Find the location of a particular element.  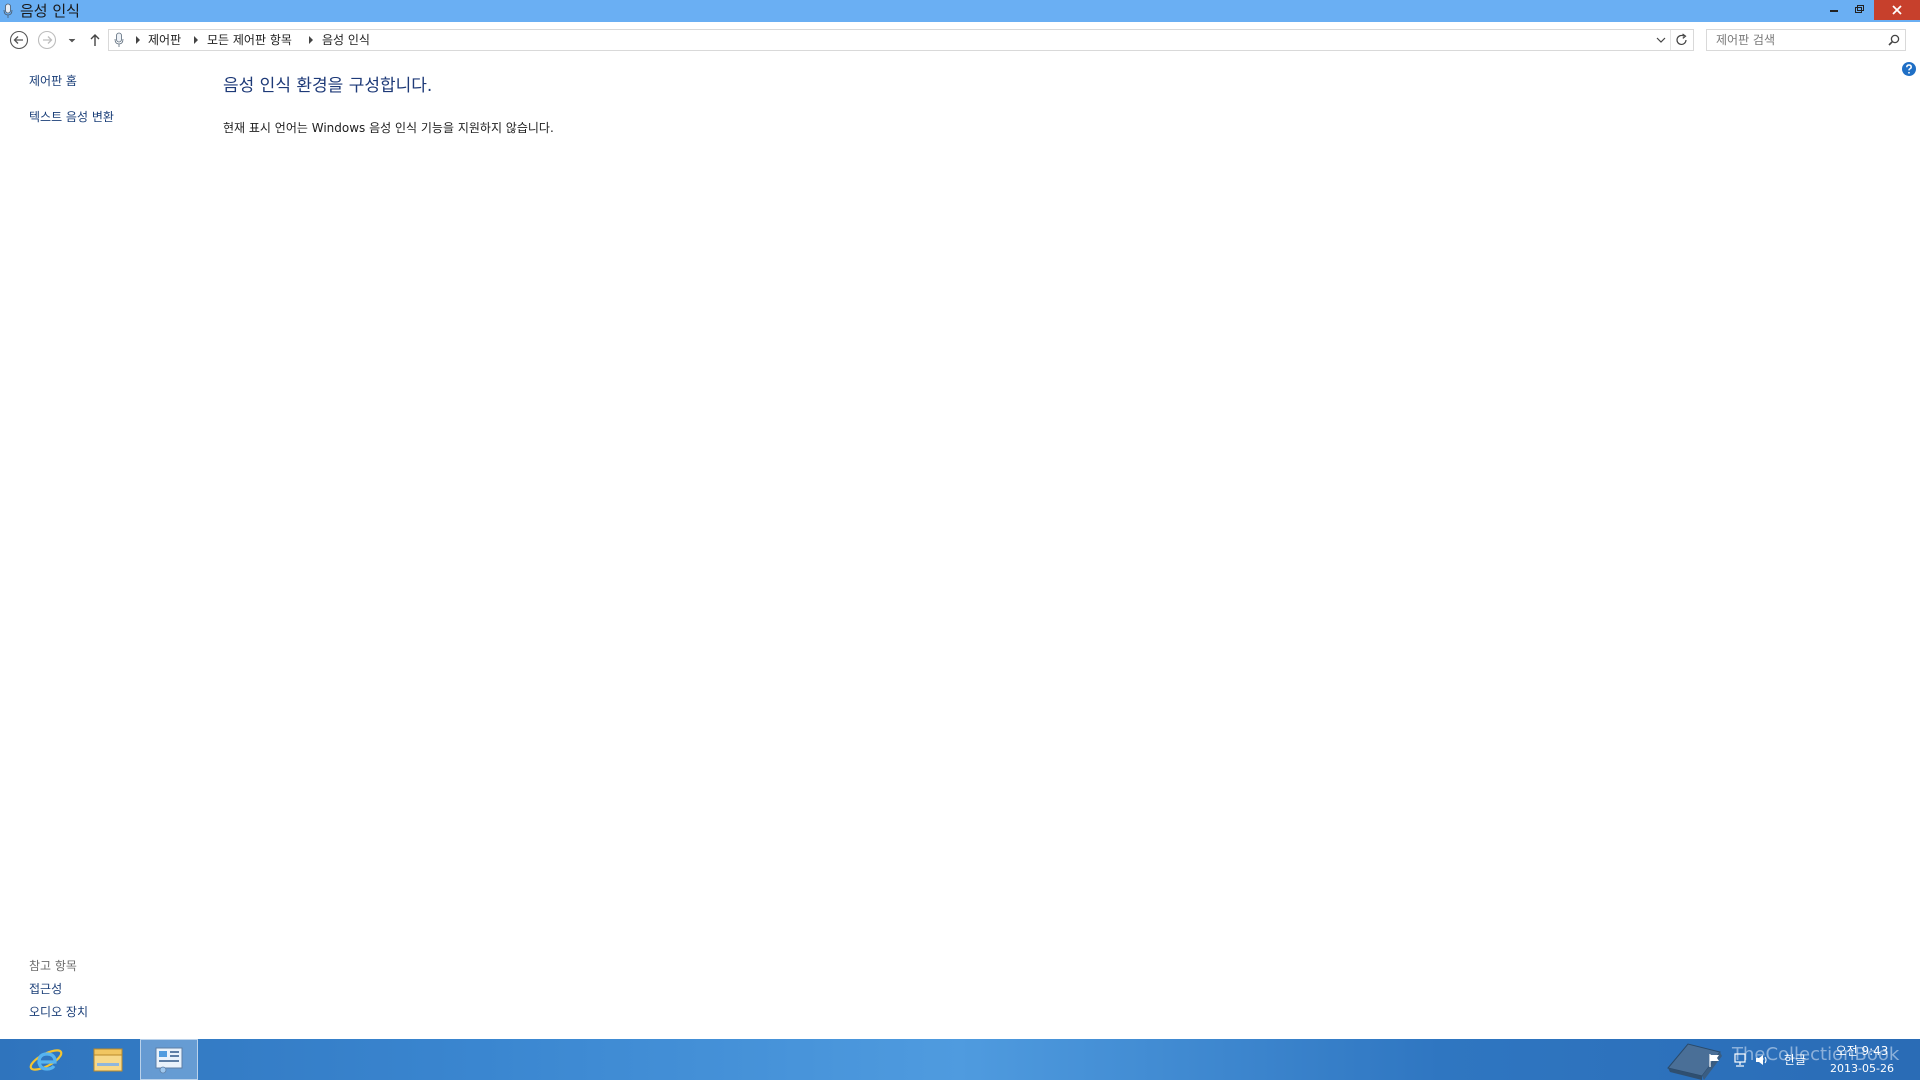

minimize-icon is located at coordinates (1834, 11).